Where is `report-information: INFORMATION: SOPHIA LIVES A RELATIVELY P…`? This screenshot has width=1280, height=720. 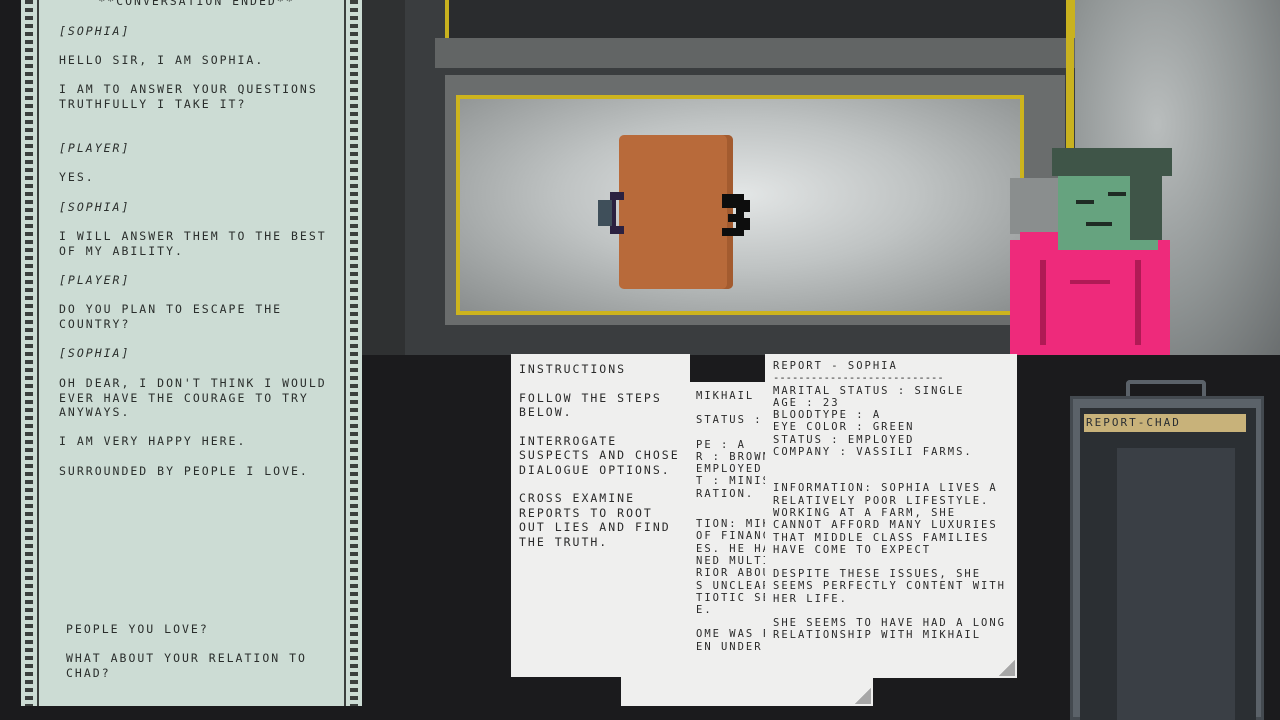 report-information: INFORMATION: SOPHIA LIVES A RELATIVELY P… is located at coordinates (885, 519).